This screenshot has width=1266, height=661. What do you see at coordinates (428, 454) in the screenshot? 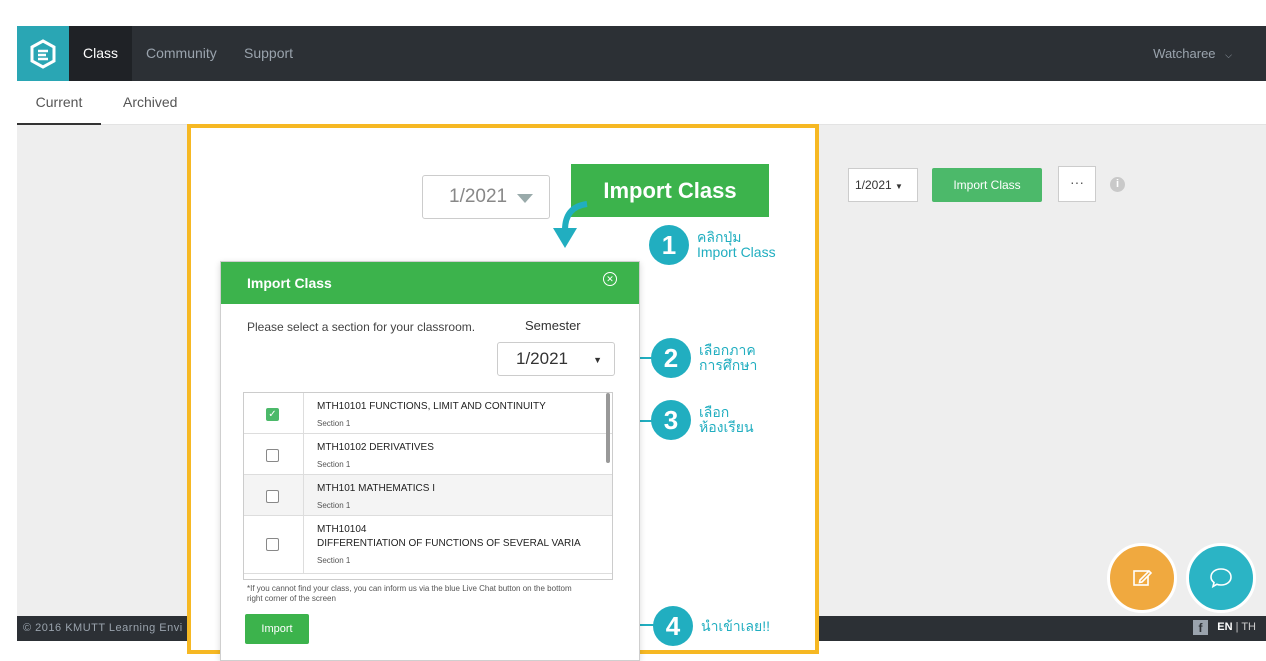
I see `course-row: MTH10102 DERIVATIVES Section 1` at bounding box center [428, 454].